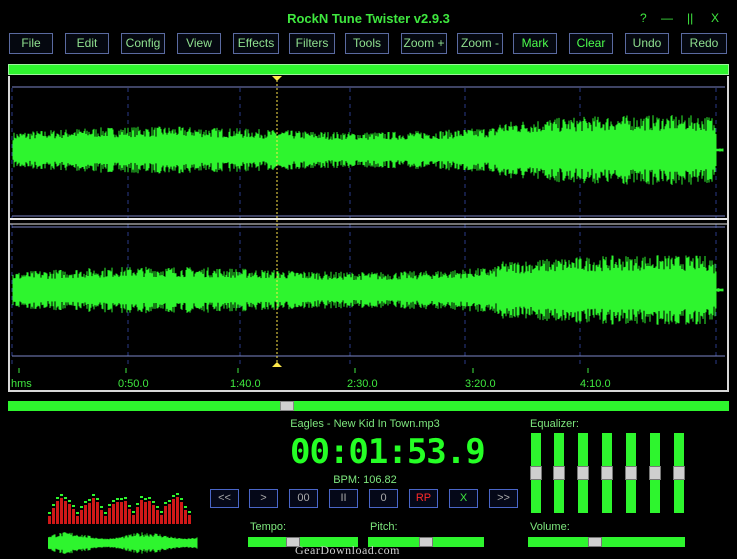 The height and width of the screenshot is (559, 737). What do you see at coordinates (424, 43) in the screenshot?
I see `zoom-in-button: Zoom +` at bounding box center [424, 43].